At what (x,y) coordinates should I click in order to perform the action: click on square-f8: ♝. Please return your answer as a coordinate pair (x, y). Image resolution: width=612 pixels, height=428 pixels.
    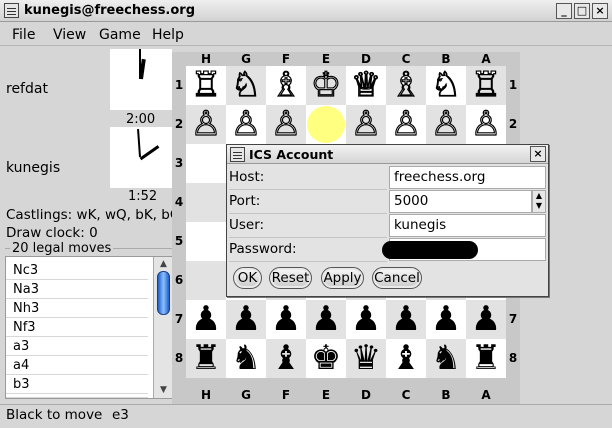
    Looking at the image, I should click on (286, 358).